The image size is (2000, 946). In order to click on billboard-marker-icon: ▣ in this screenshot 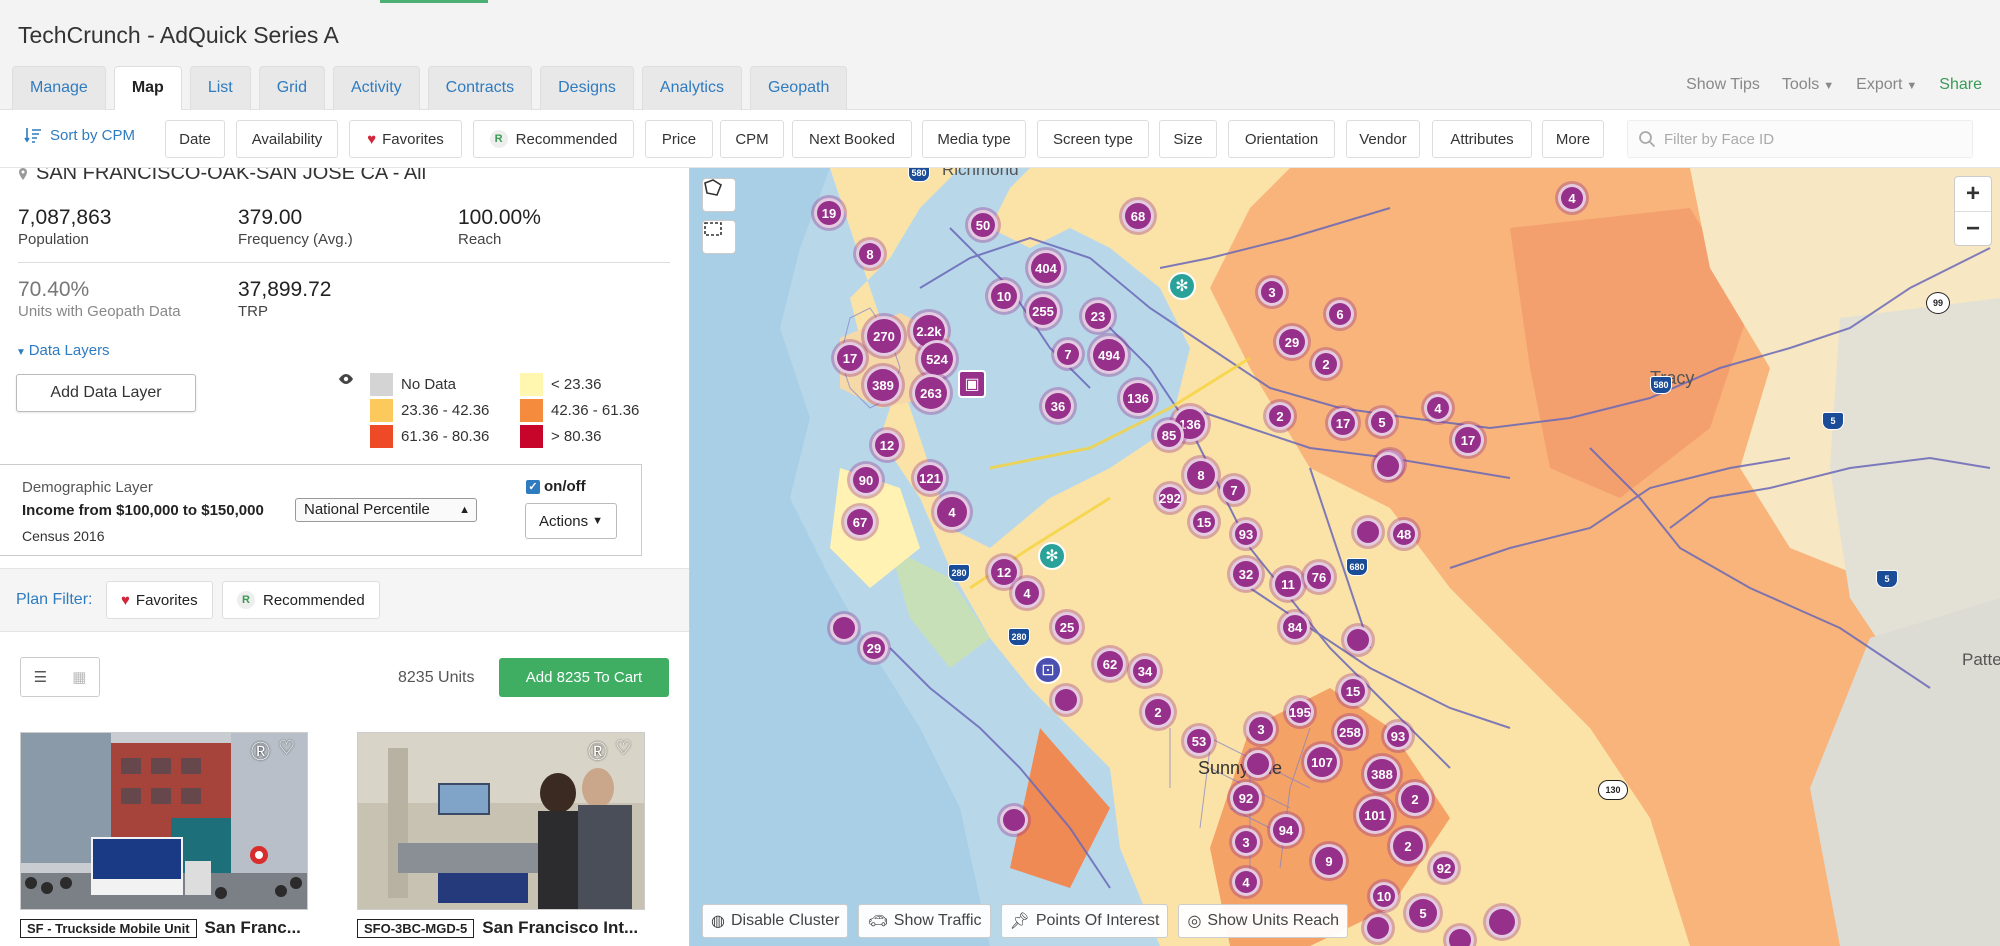, I will do `click(972, 384)`.